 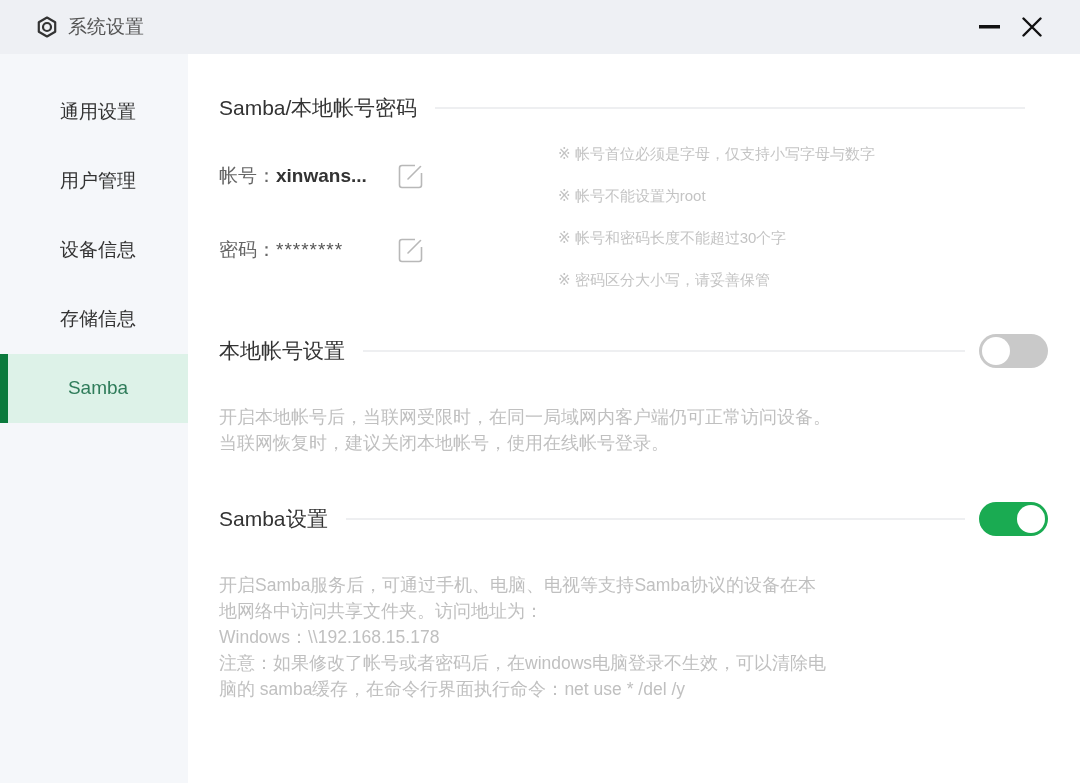 What do you see at coordinates (94, 112) in the screenshot?
I see `sidebar-item: 通用设置` at bounding box center [94, 112].